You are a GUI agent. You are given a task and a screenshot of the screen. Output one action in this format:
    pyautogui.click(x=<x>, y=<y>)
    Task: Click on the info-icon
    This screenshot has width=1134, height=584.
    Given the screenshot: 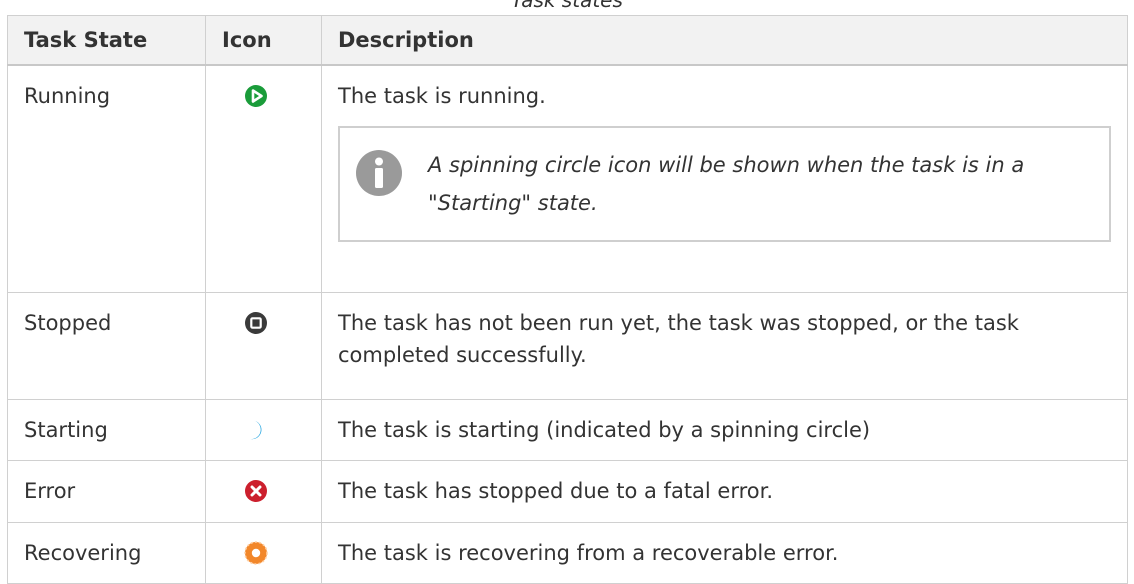 What is the action you would take?
    pyautogui.click(x=379, y=173)
    